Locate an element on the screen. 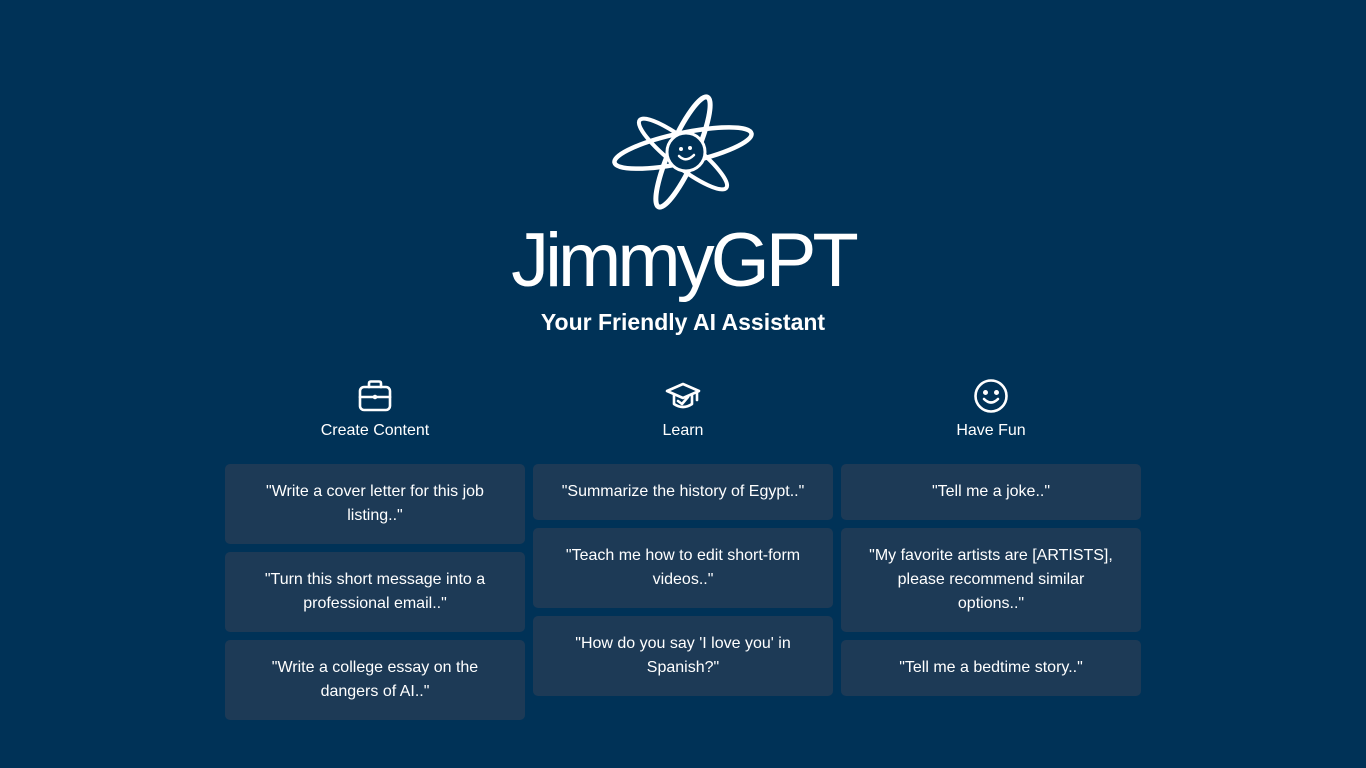 This screenshot has width=1366, height=768. app-tagline: Your Friendly AI Assistant is located at coordinates (683, 322).